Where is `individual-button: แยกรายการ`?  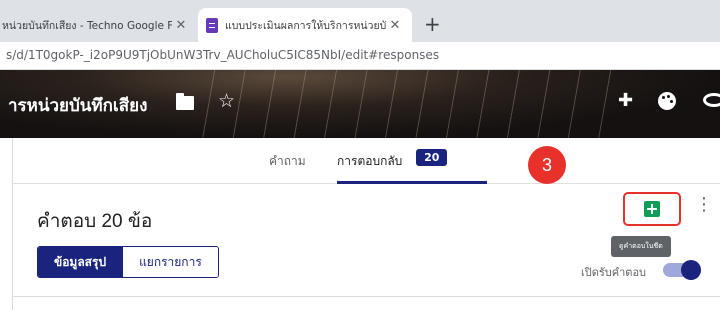
individual-button: แยกรายการ is located at coordinates (170, 262).